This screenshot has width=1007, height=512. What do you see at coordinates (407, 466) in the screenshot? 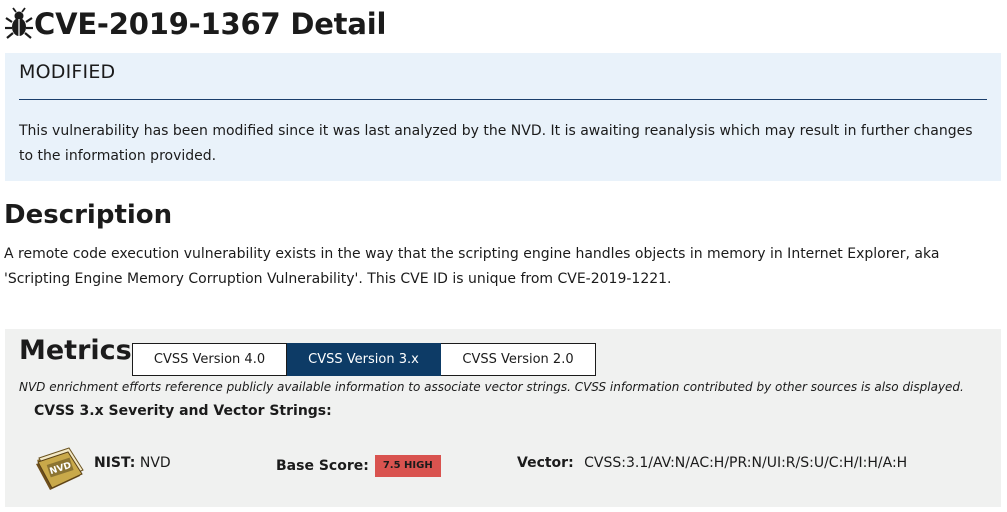
I see `severity-badge: 7.5 HIGH` at bounding box center [407, 466].